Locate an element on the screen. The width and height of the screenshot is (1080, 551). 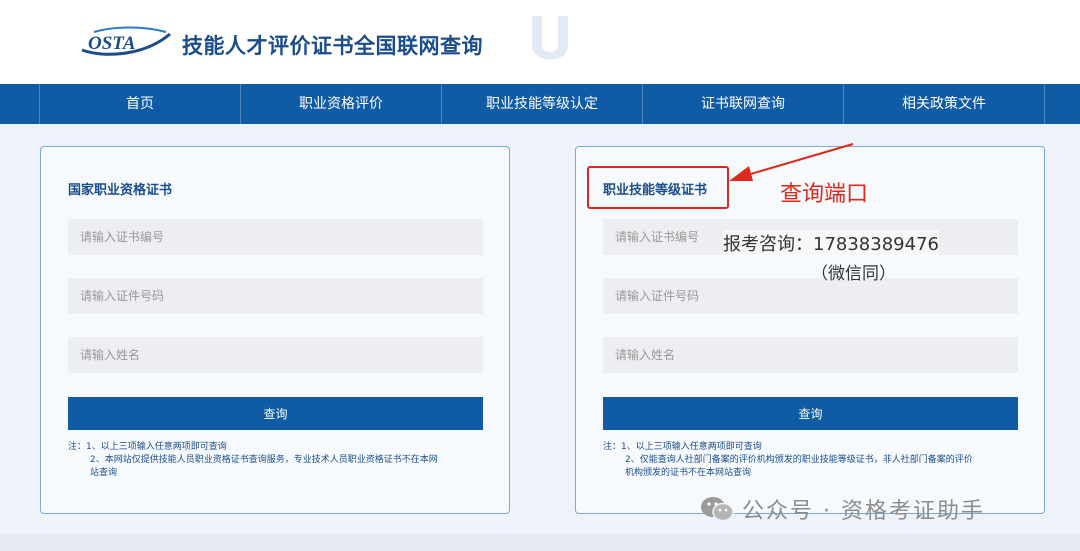
wechat-icon is located at coordinates (717, 509).